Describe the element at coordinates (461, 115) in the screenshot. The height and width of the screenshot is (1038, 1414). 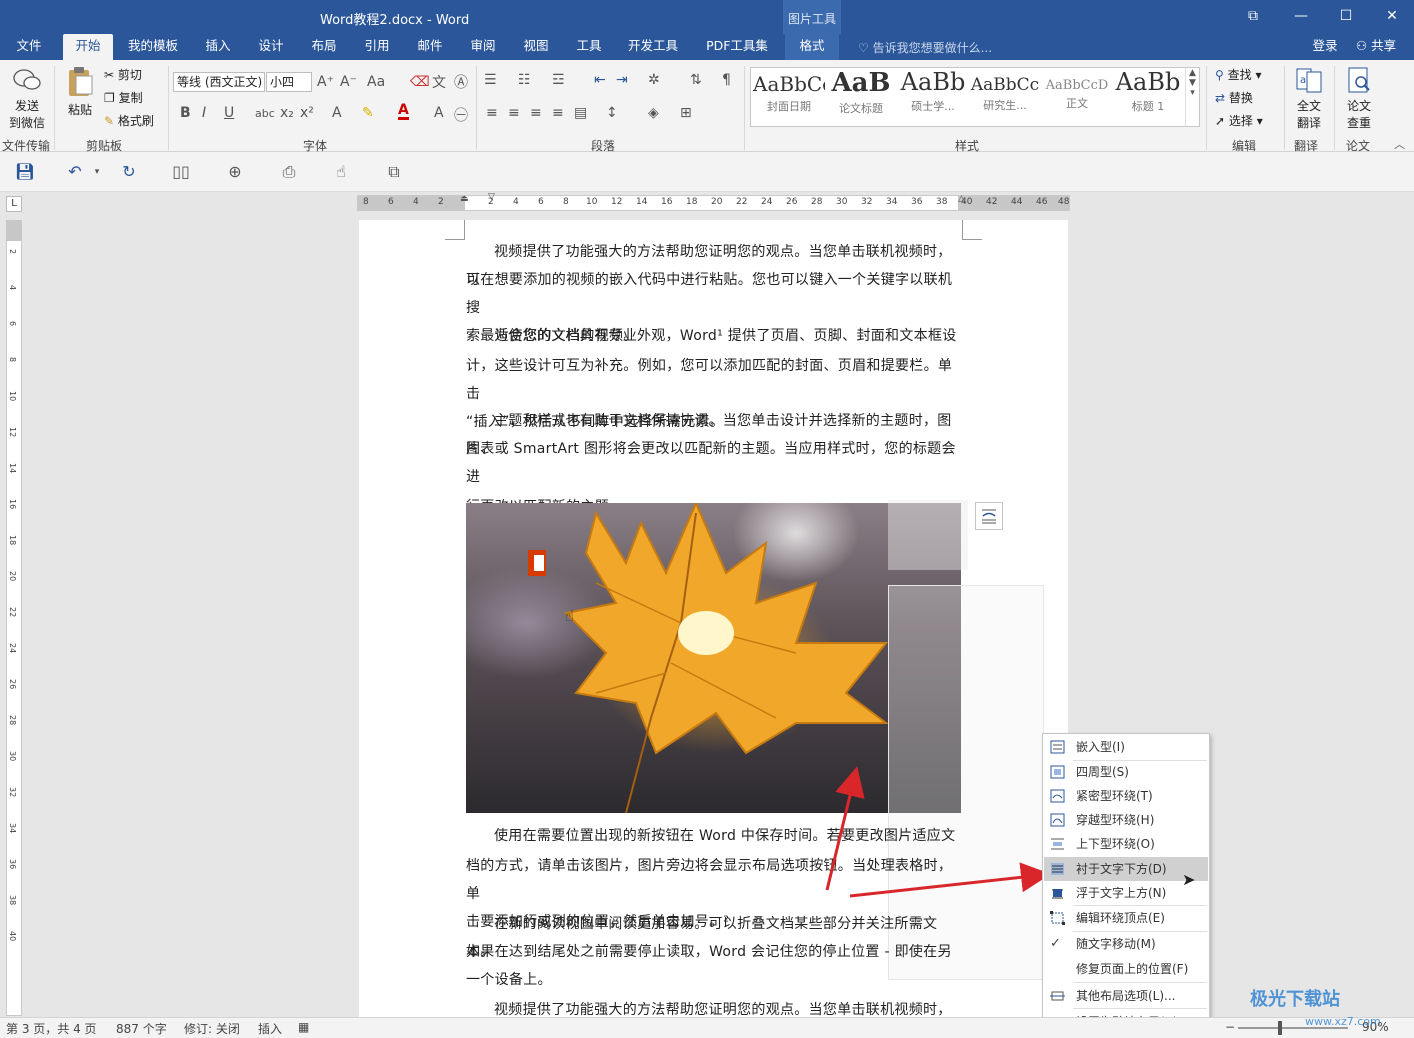
I see `enclose-char-icon: ㊀` at that location.